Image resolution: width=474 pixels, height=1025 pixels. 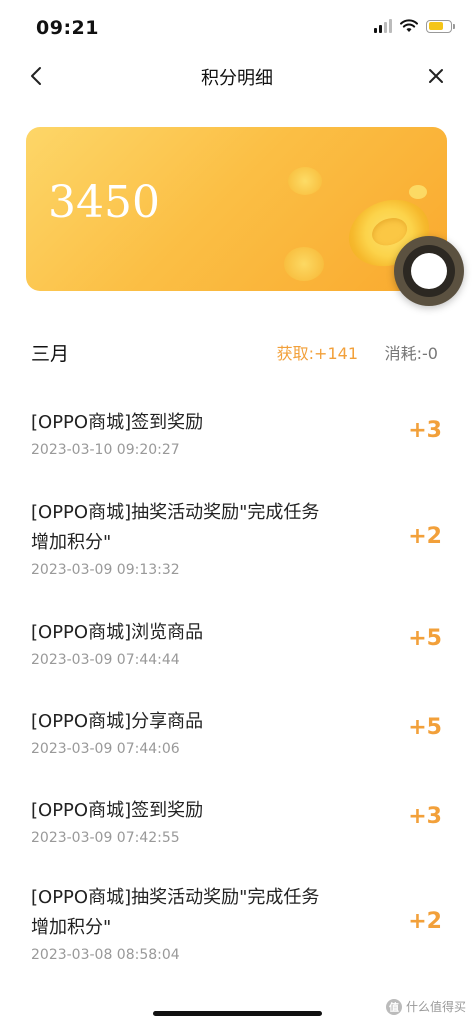 What do you see at coordinates (105, 570) in the screenshot?
I see `record-time: 2023-03-09 09:13:32` at bounding box center [105, 570].